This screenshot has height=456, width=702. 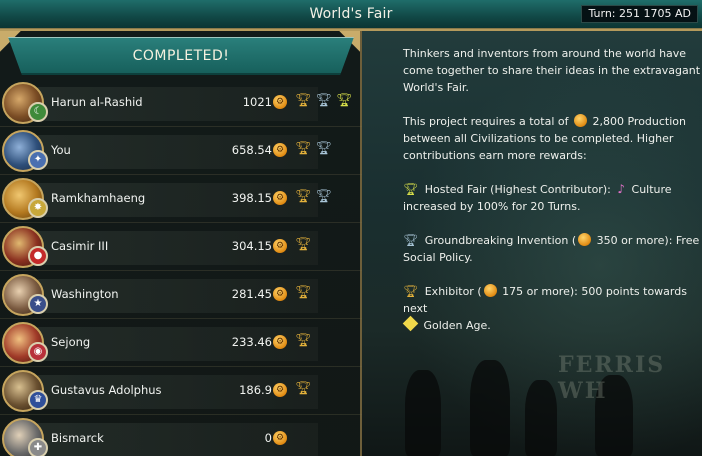 I want to click on contributor-row: ✸ Ramkhamhaeng 398.15 ⚙ 🏆︎ 🏆︎, so click(x=181, y=199).